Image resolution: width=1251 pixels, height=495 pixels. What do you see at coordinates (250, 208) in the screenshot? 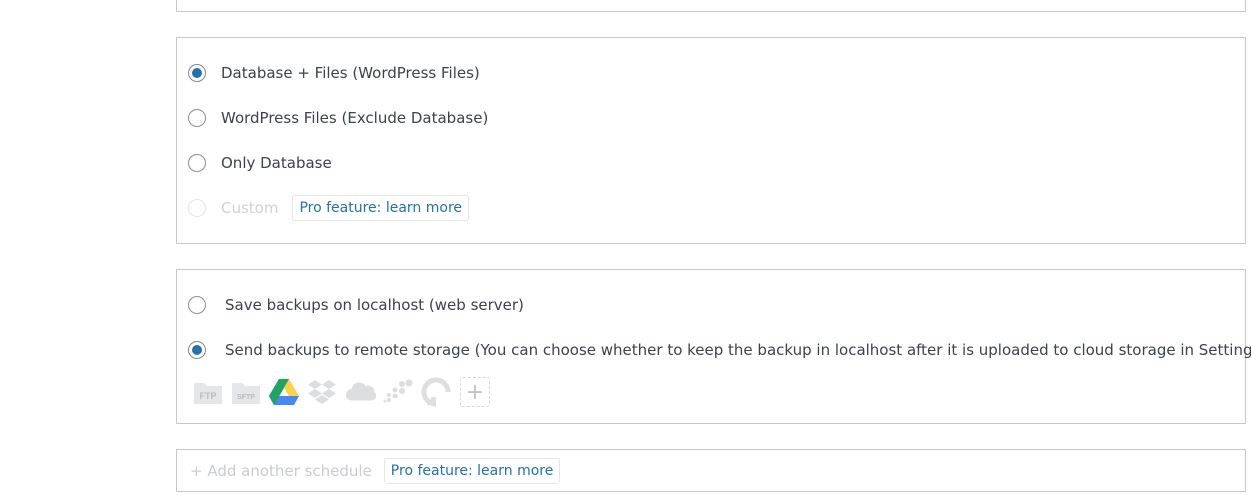
I see `option-label: Custom` at bounding box center [250, 208].